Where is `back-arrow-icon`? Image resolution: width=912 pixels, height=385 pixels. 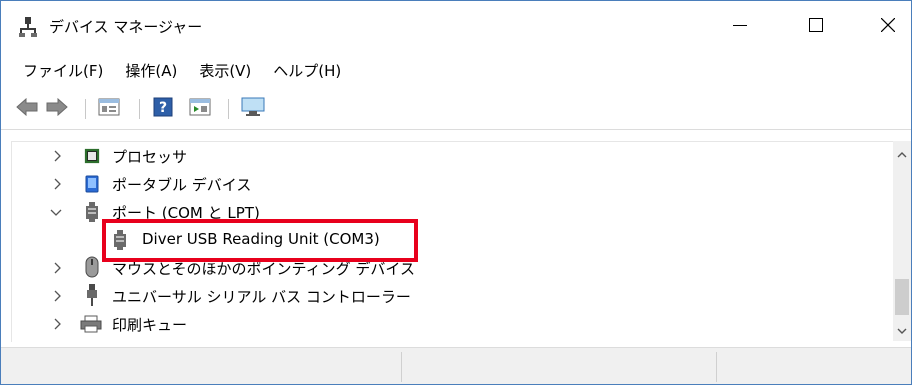
back-arrow-icon is located at coordinates (27, 108).